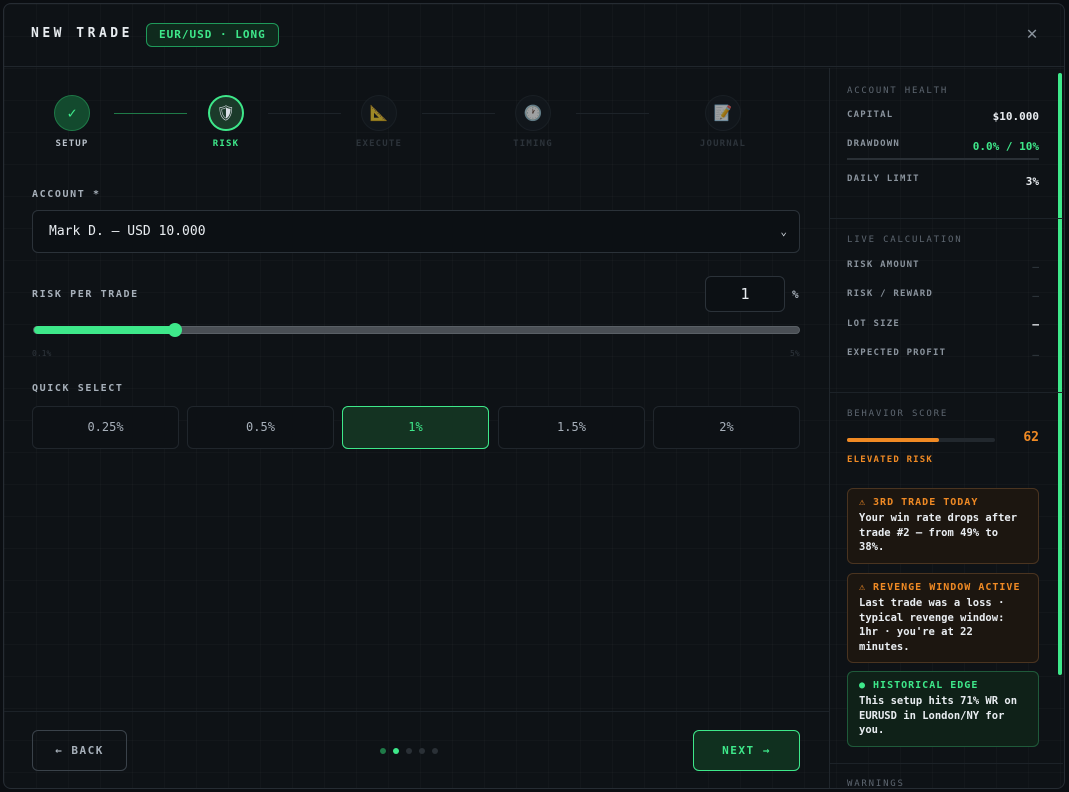  I want to click on step-label: RISK, so click(226, 144).